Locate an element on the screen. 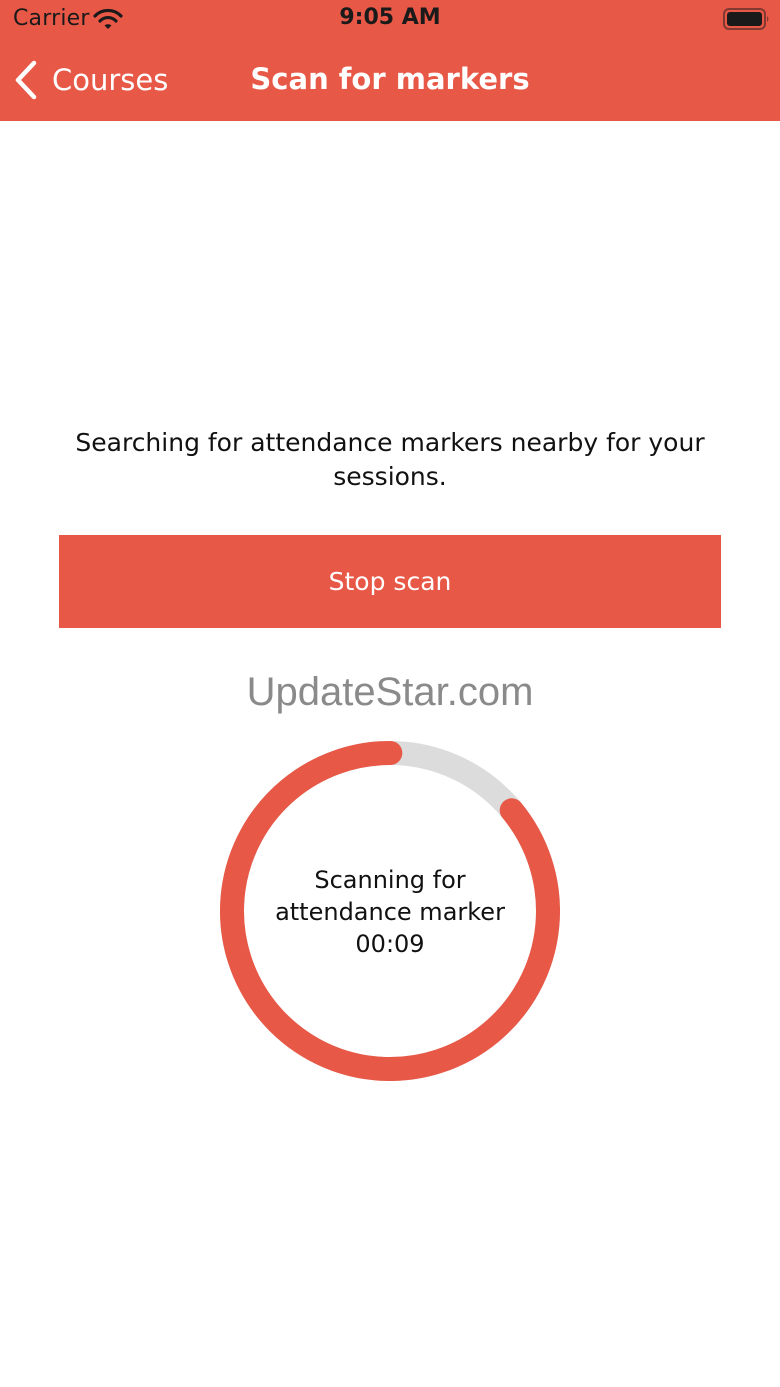 Image resolution: width=780 pixels, height=1387 pixels. scan-status-label: Scanning for attendance marker 00:09 is located at coordinates (390, 912).